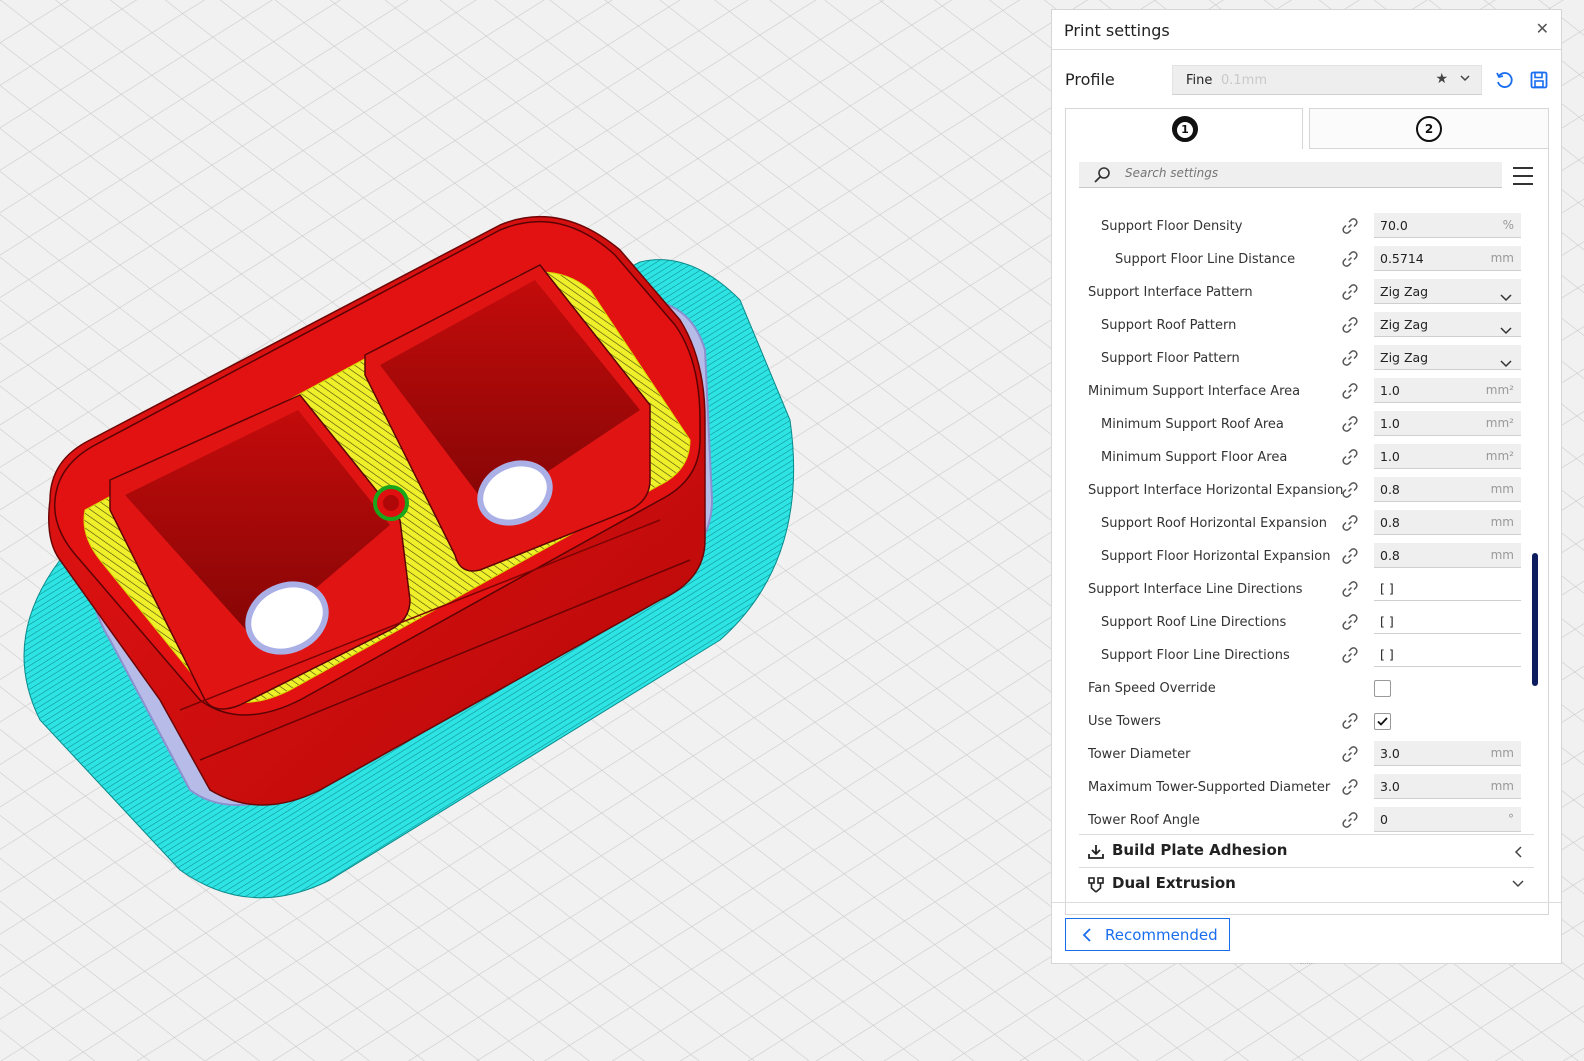  What do you see at coordinates (1504, 80) in the screenshot?
I see `reset-icon` at bounding box center [1504, 80].